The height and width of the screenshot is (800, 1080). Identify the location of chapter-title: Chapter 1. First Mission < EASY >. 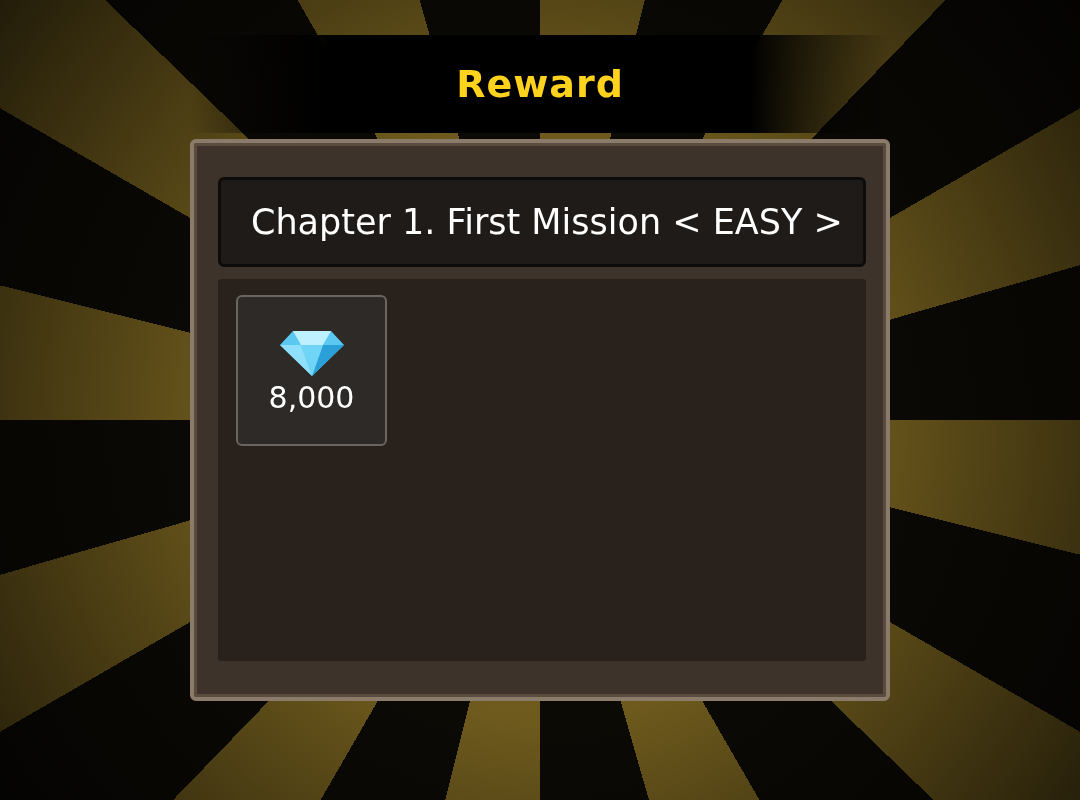
(547, 222).